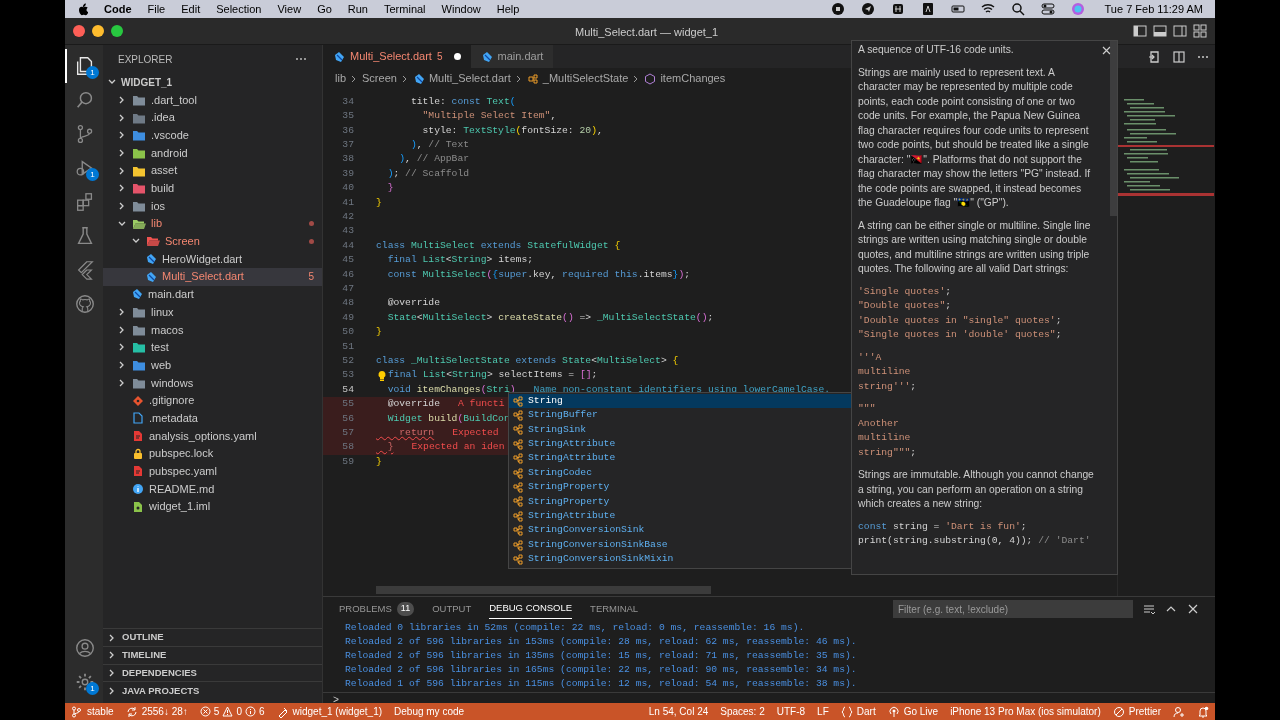  What do you see at coordinates (301, 59) in the screenshot?
I see `more-actions-icon` at bounding box center [301, 59].